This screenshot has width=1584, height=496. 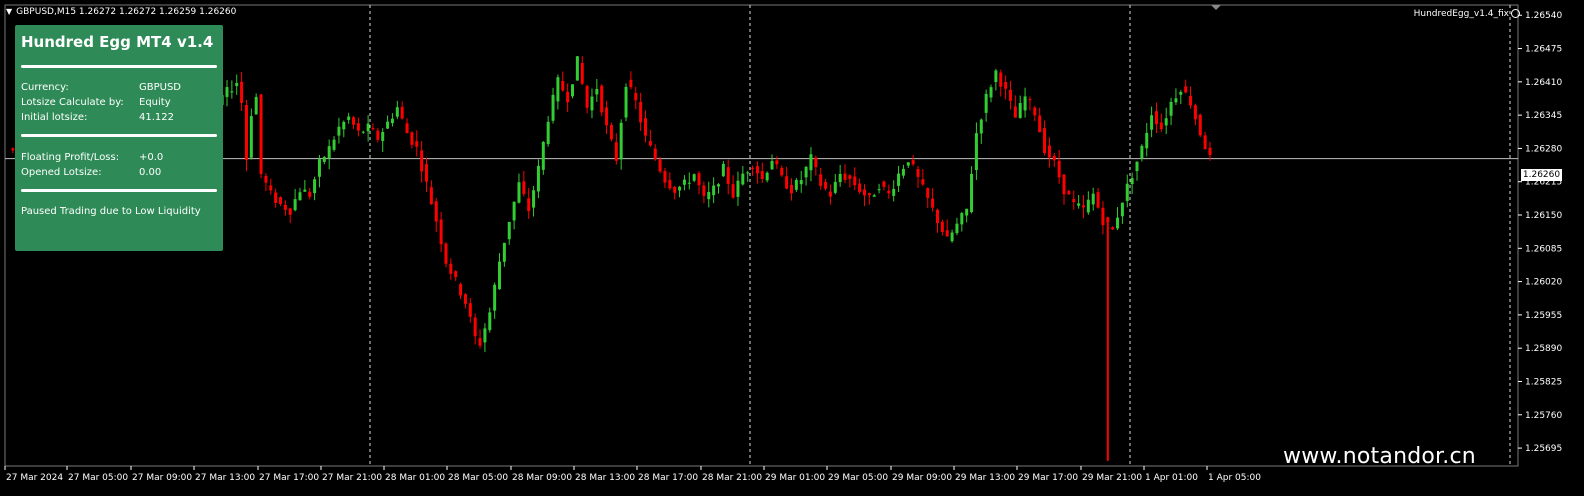 What do you see at coordinates (34, 478) in the screenshot?
I see `x-tick-label: 27 Mar 2024` at bounding box center [34, 478].